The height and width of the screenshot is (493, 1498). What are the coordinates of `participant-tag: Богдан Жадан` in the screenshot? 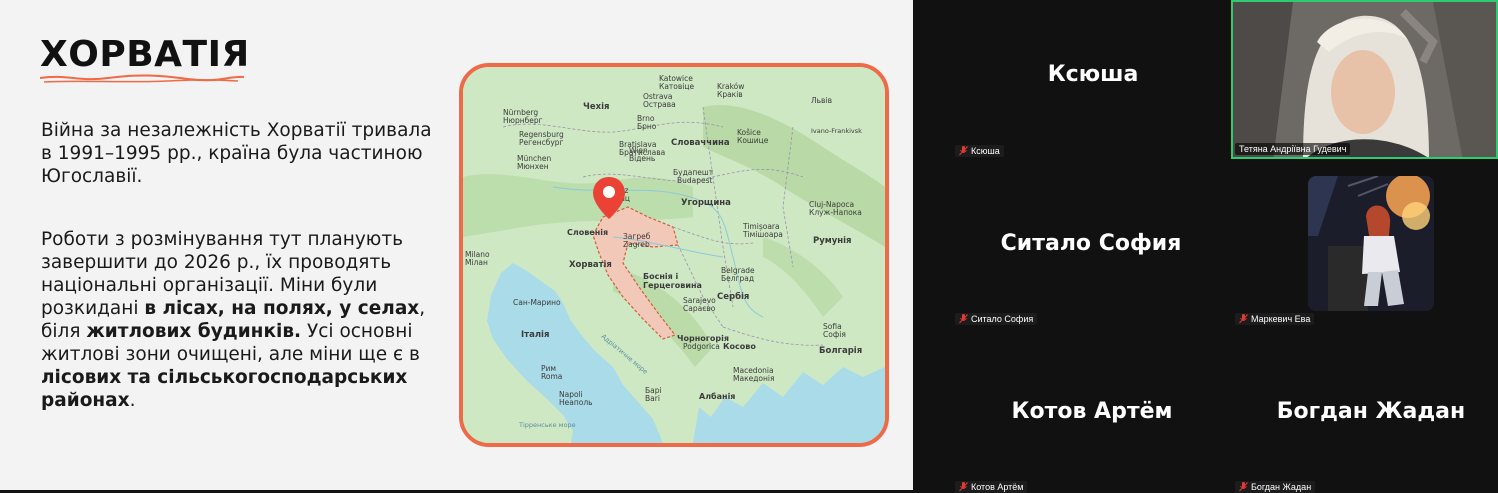 It's located at (1275, 487).